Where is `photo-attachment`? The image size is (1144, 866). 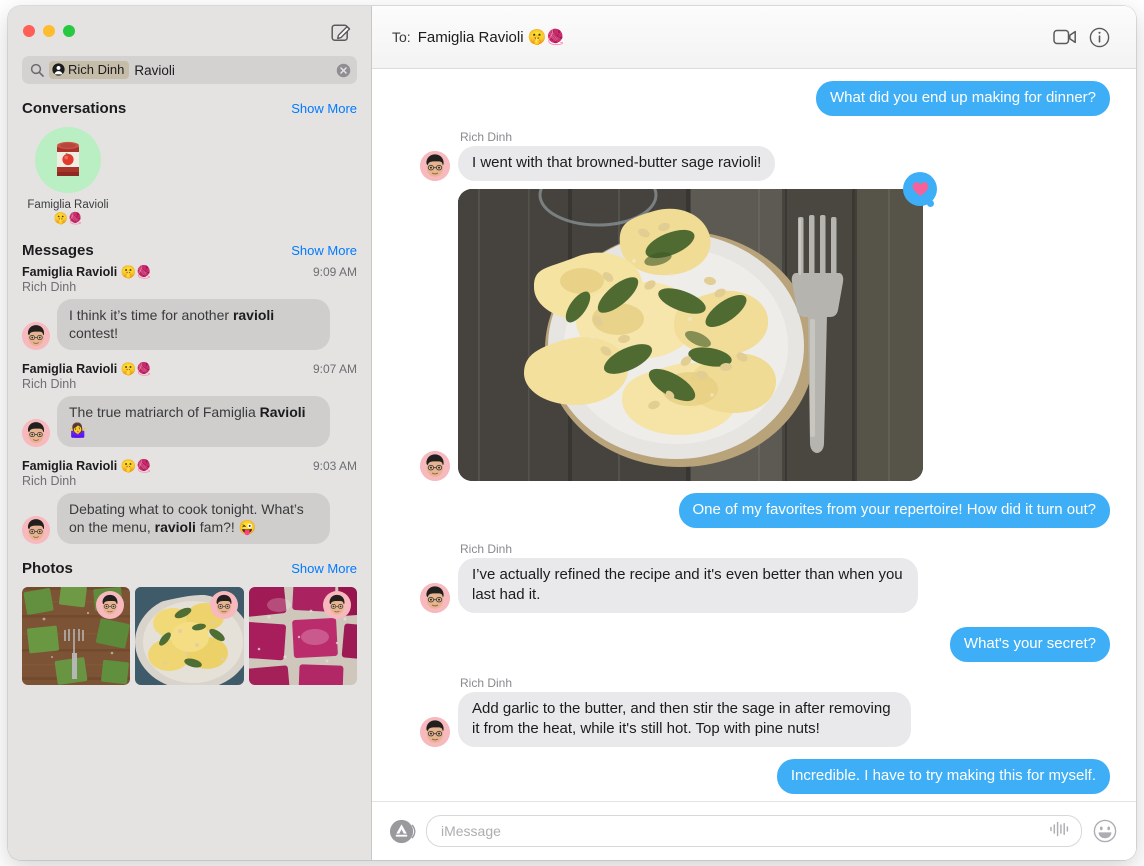
photo-attachment is located at coordinates (690, 335).